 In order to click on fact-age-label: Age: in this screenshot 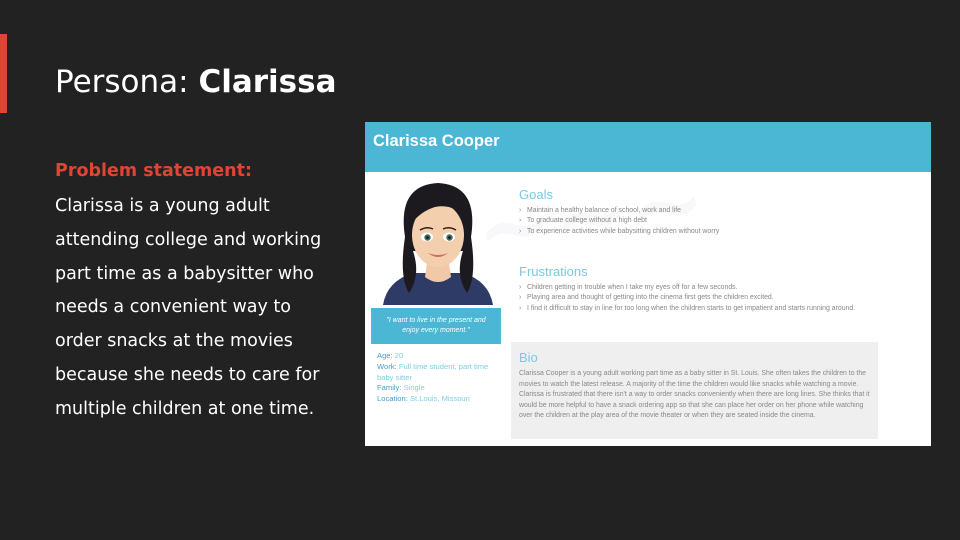, I will do `click(385, 355)`.